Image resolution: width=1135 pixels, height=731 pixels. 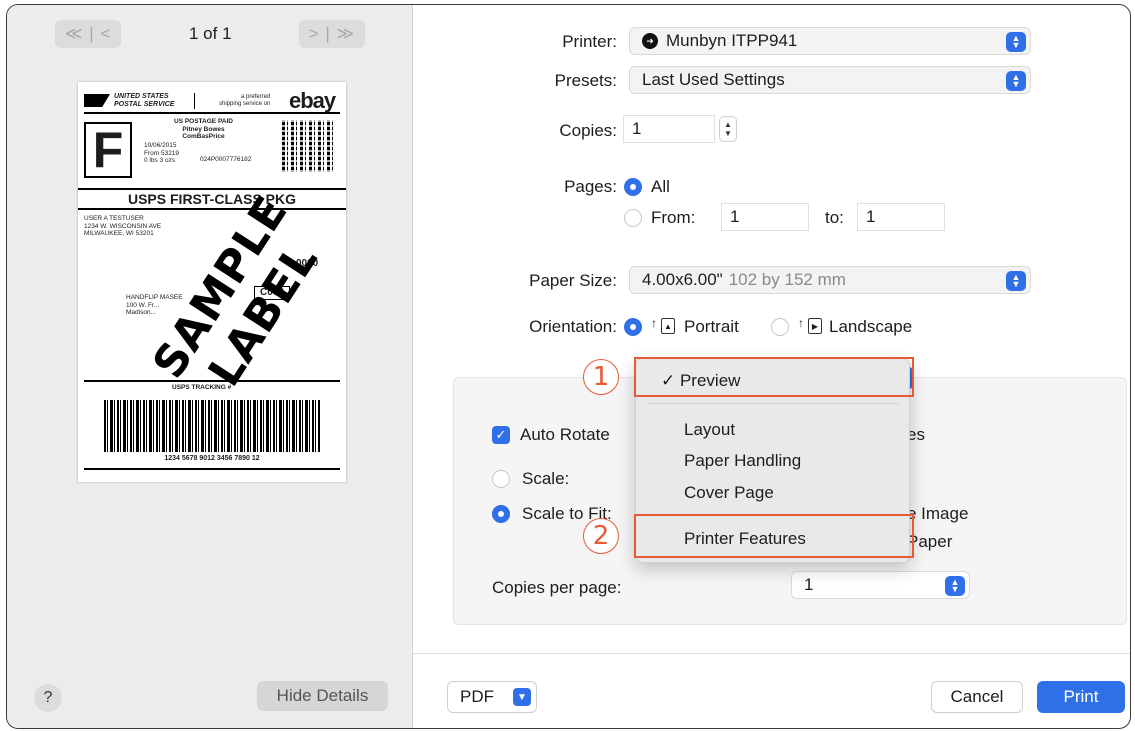 I want to click on portrait-label: Portrait, so click(x=711, y=326).